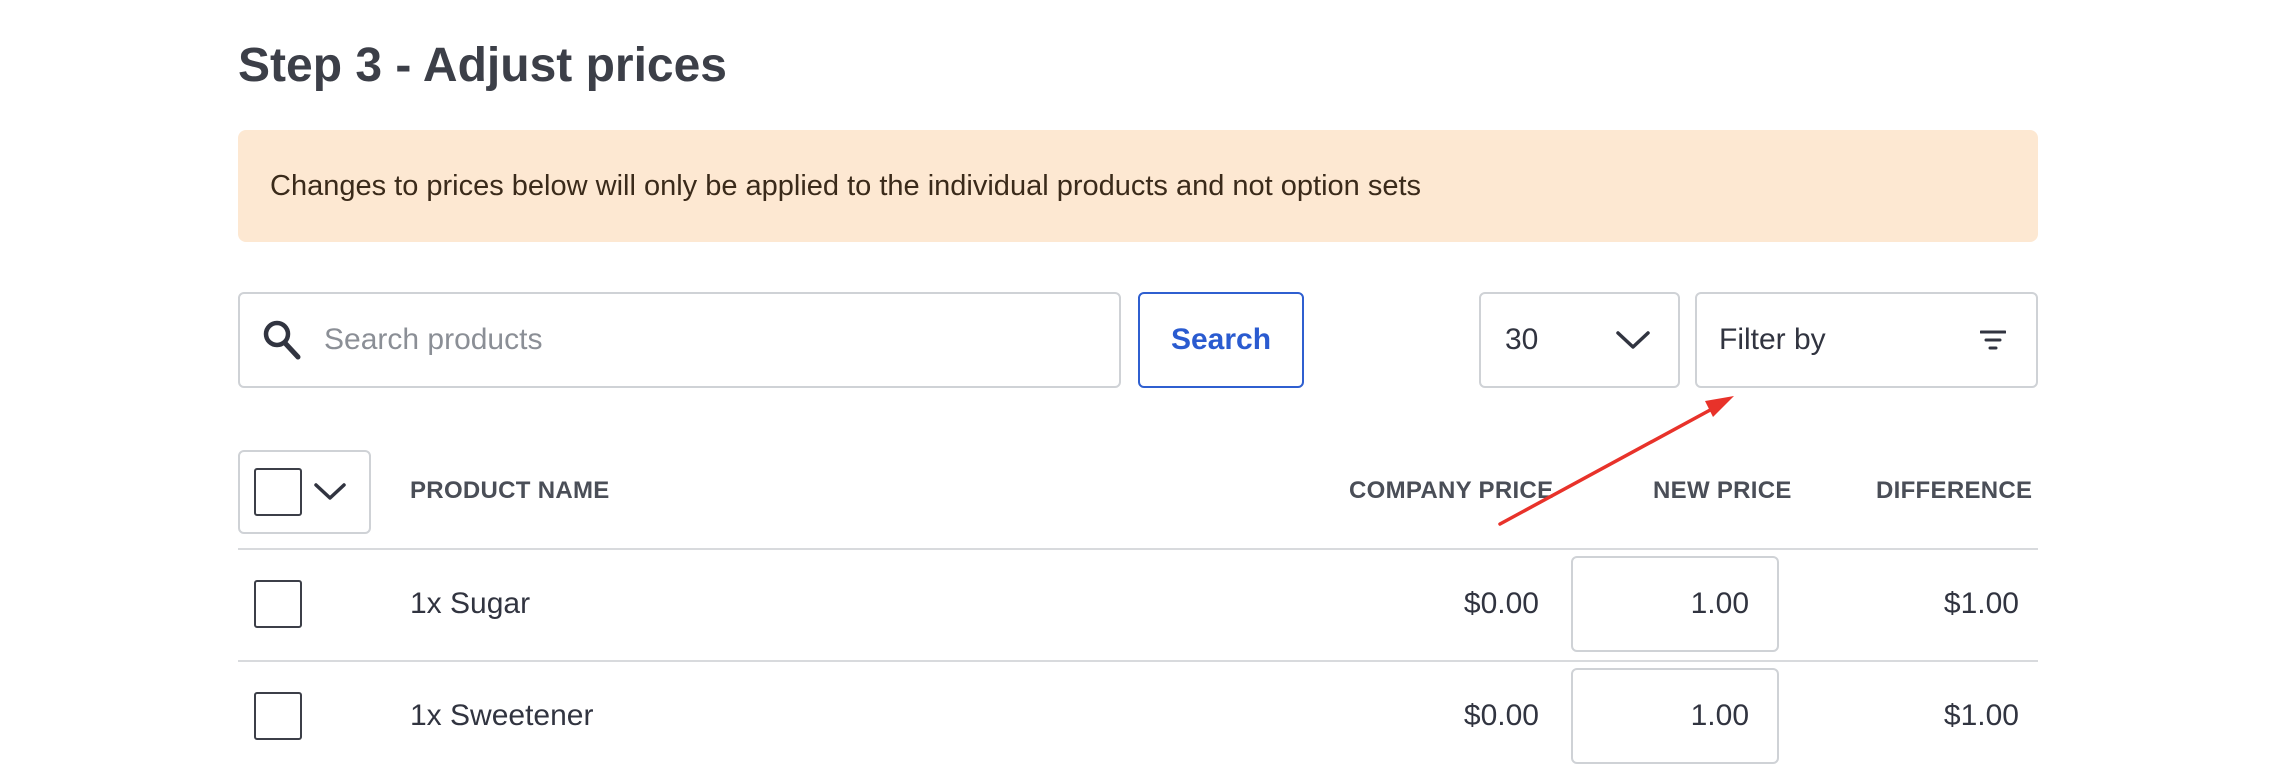 The width and height of the screenshot is (2282, 764). What do you see at coordinates (1221, 340) in the screenshot?
I see `search-button: Search` at bounding box center [1221, 340].